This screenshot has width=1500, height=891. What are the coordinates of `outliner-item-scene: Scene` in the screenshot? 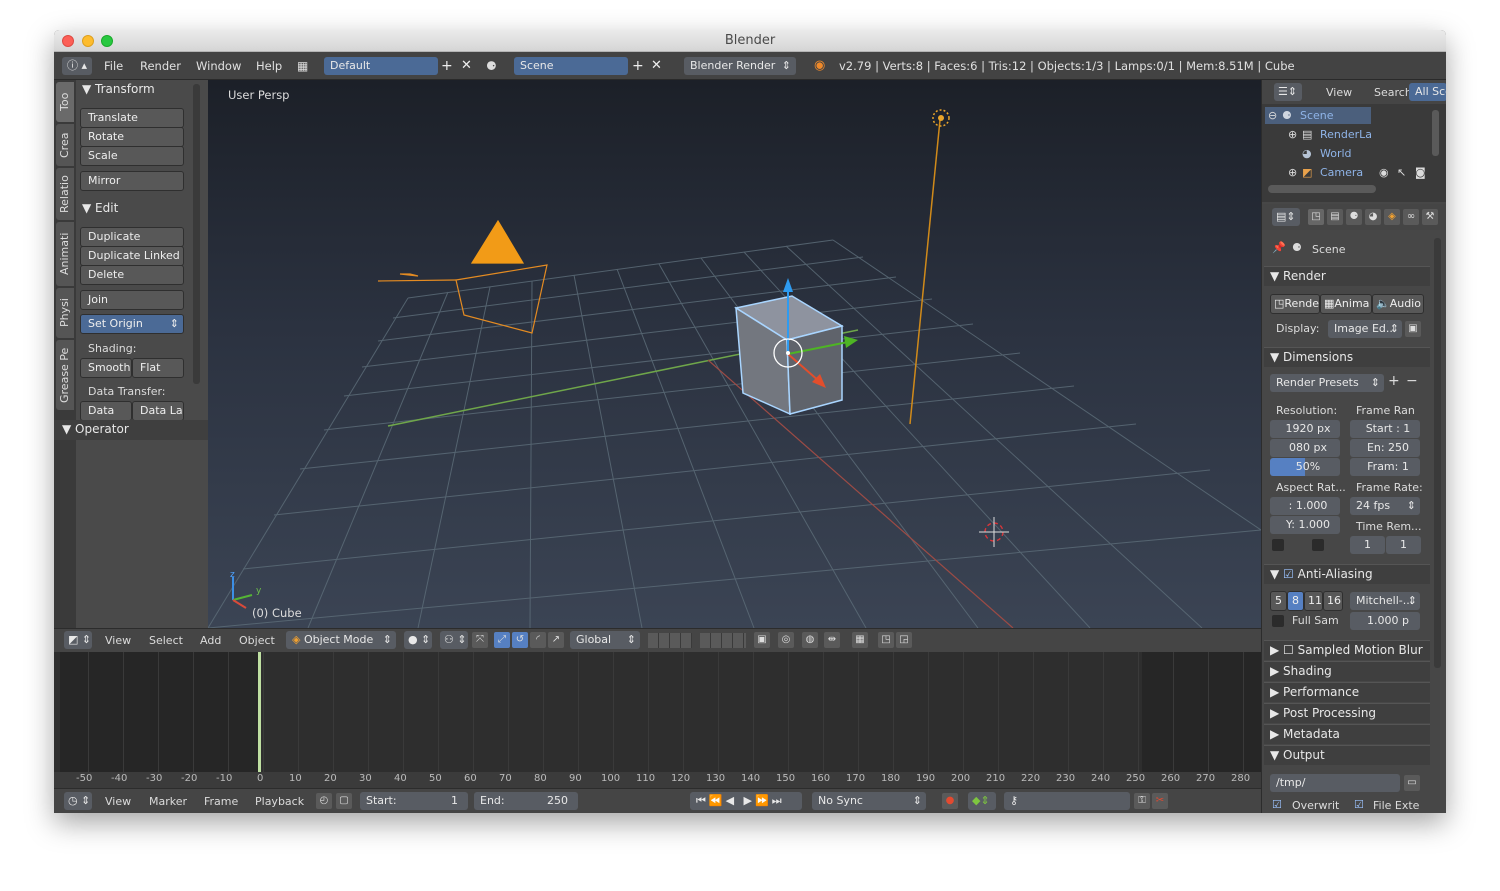 It's located at (1317, 115).